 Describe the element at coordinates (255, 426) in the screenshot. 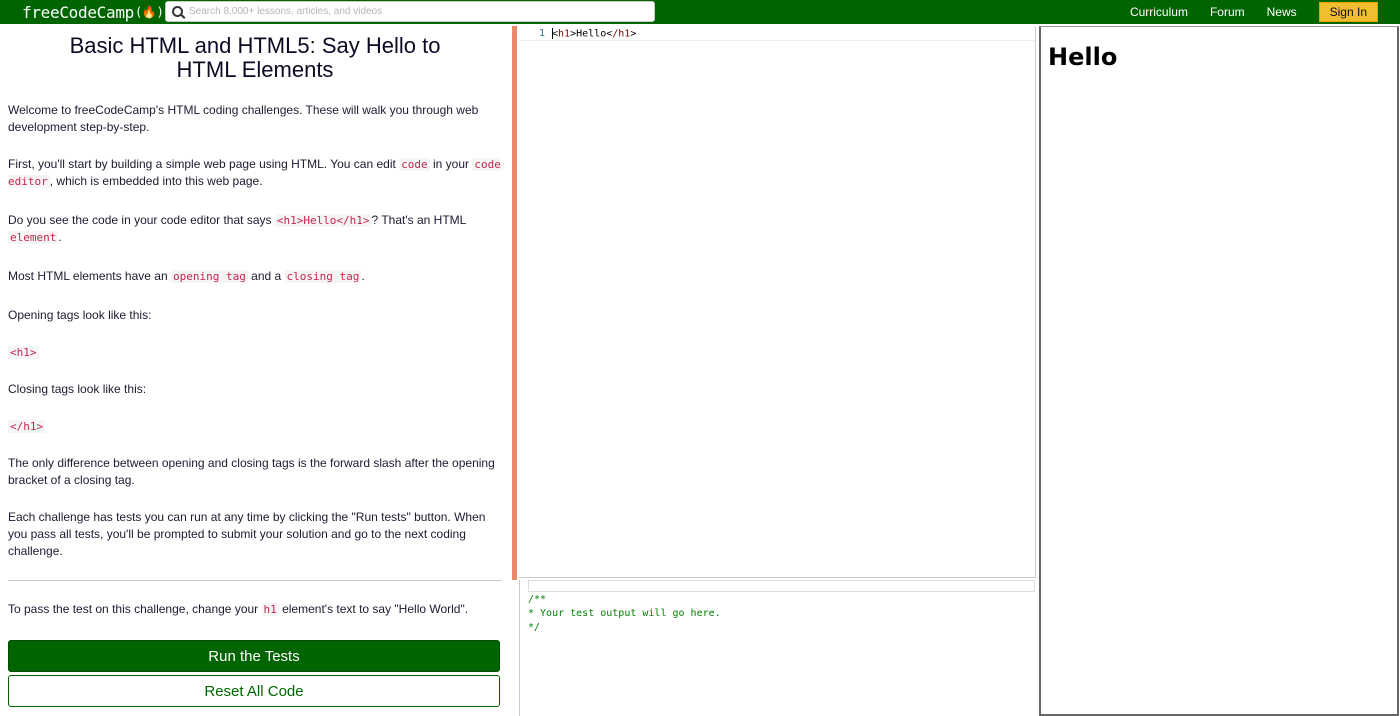

I see `closing-tag-example: </h1>` at that location.